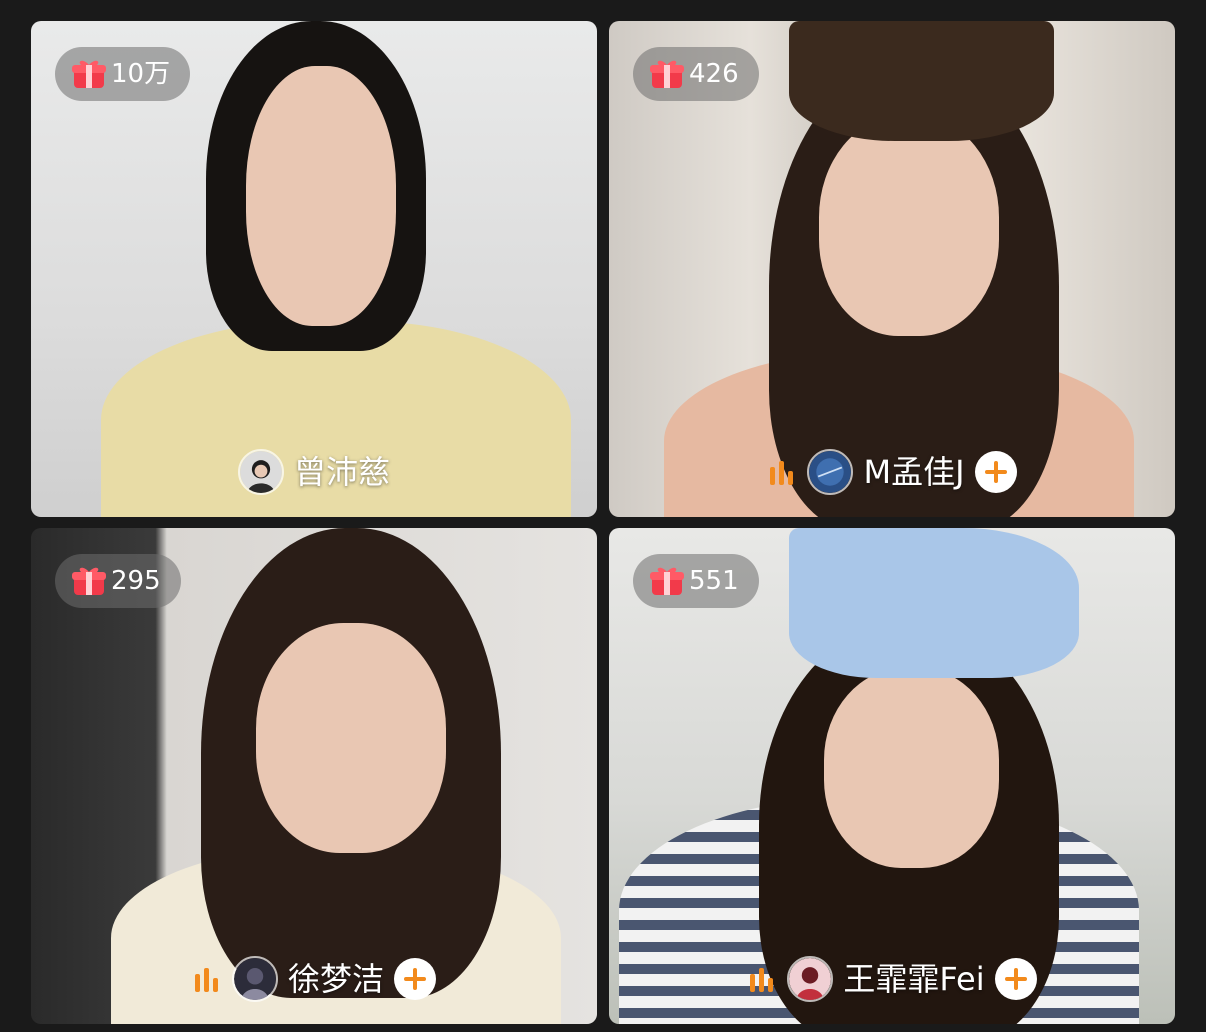 This screenshot has height=1032, width=1206. I want to click on gift-count-badge: 10万, so click(123, 74).